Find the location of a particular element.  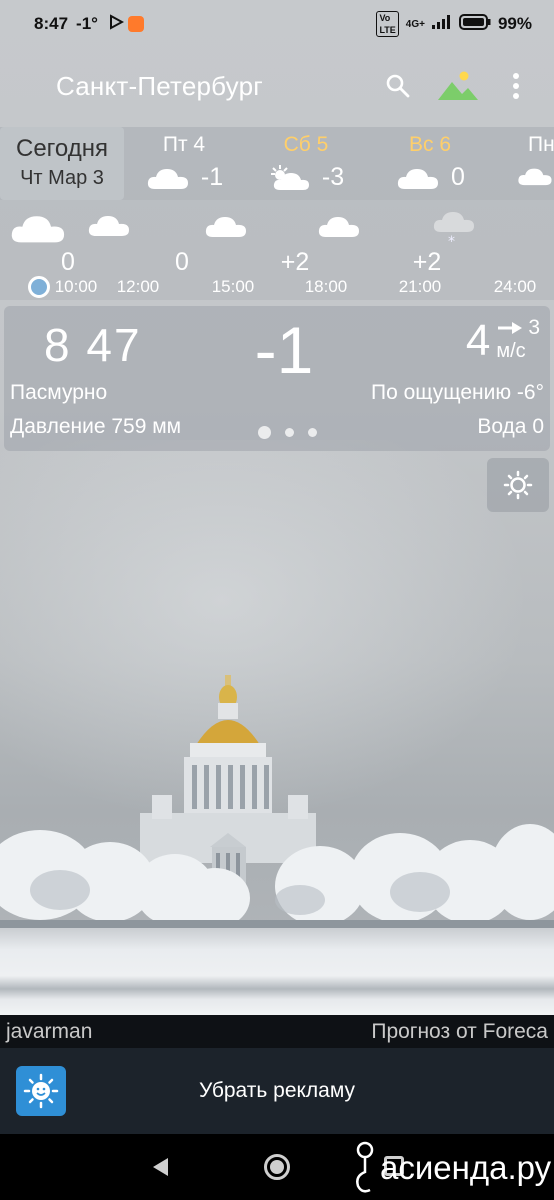

day-name: Сб 5 is located at coordinates (306, 144).